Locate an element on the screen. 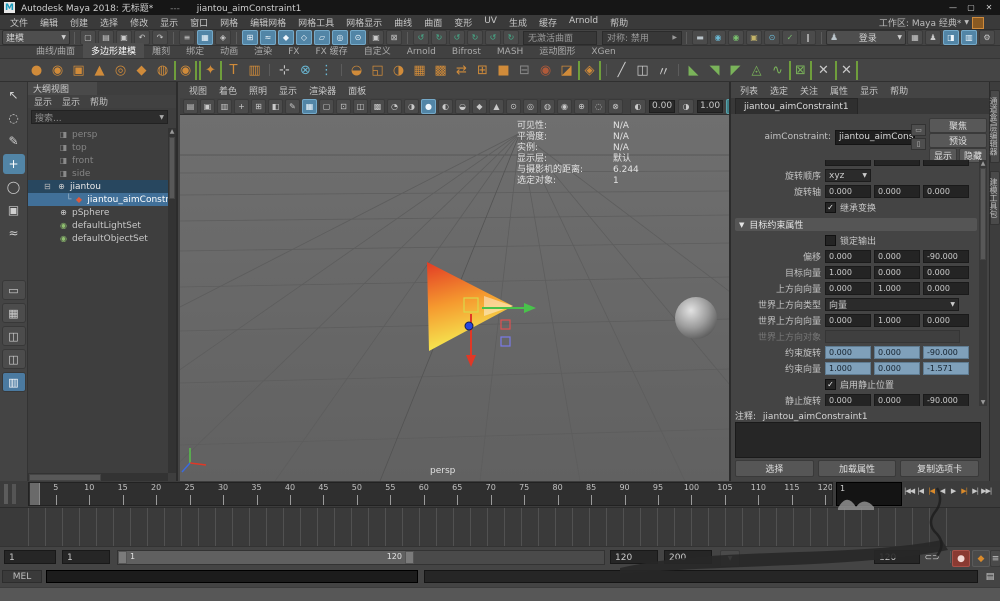  film-gate-icon: ▢ is located at coordinates (326, 106).